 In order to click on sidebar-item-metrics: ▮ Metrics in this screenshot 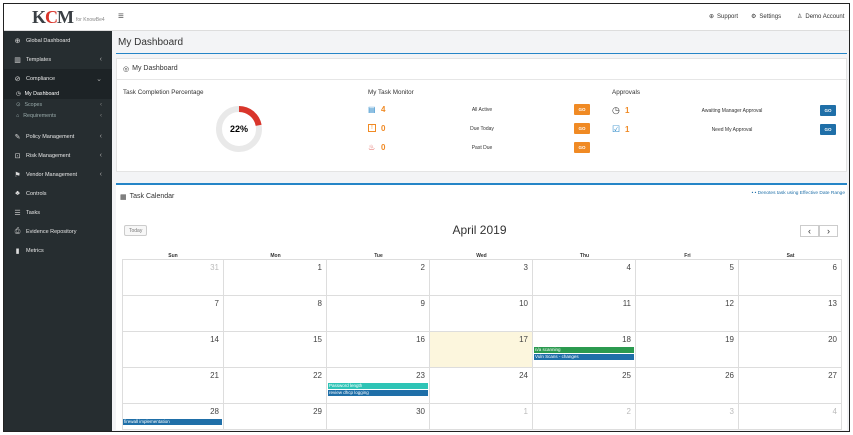, I will do `click(58, 250)`.